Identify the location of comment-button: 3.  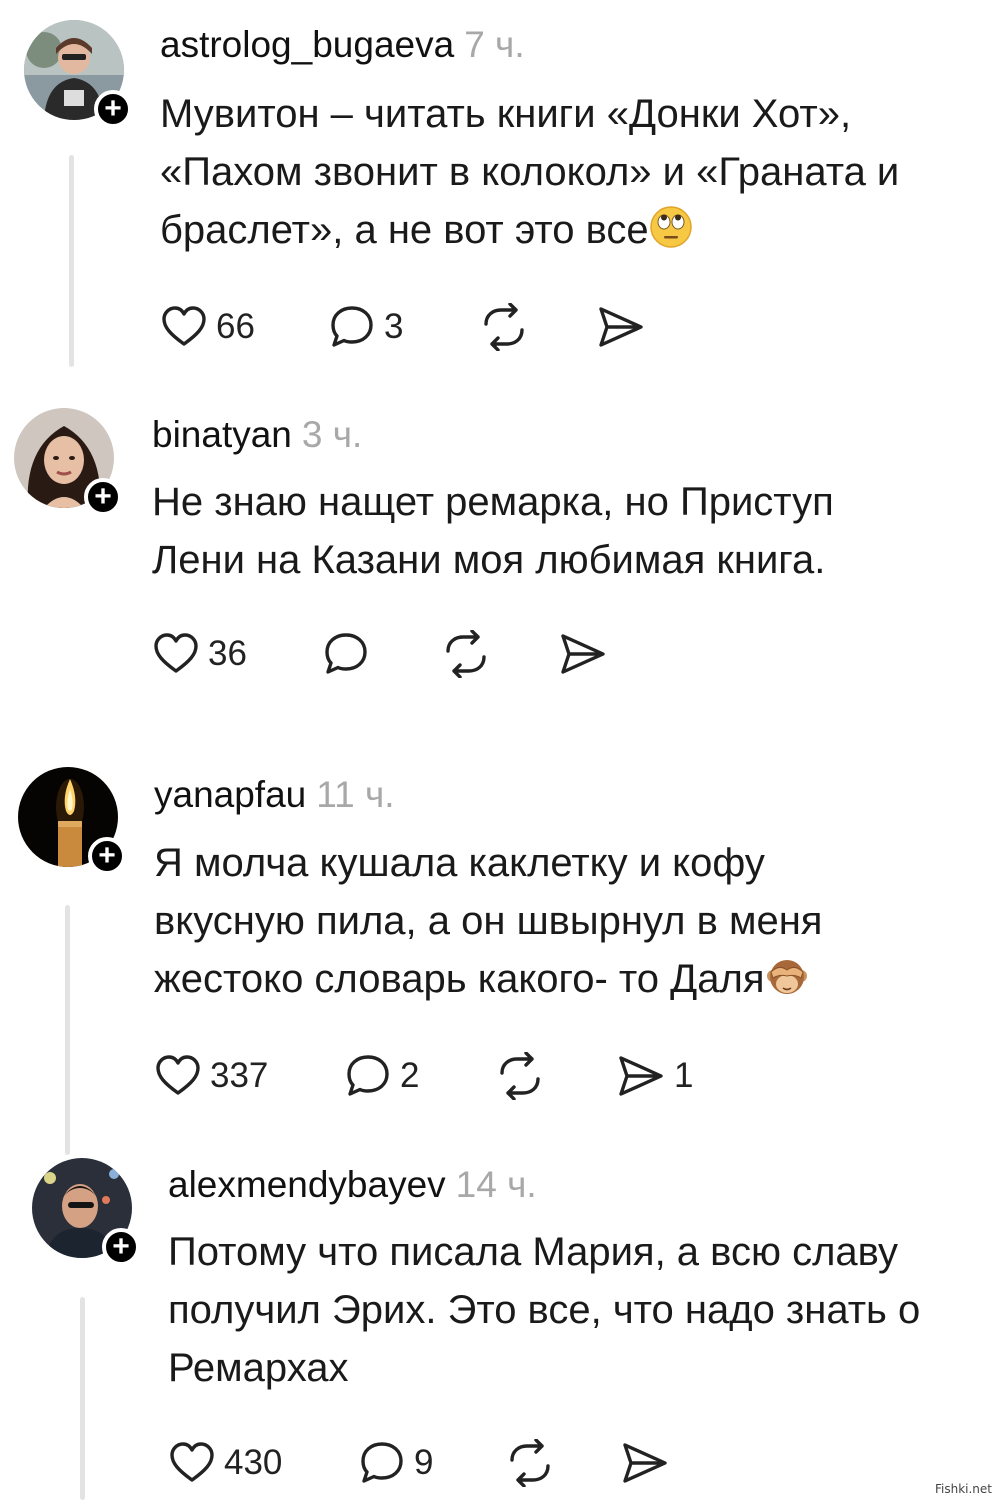
(365, 327).